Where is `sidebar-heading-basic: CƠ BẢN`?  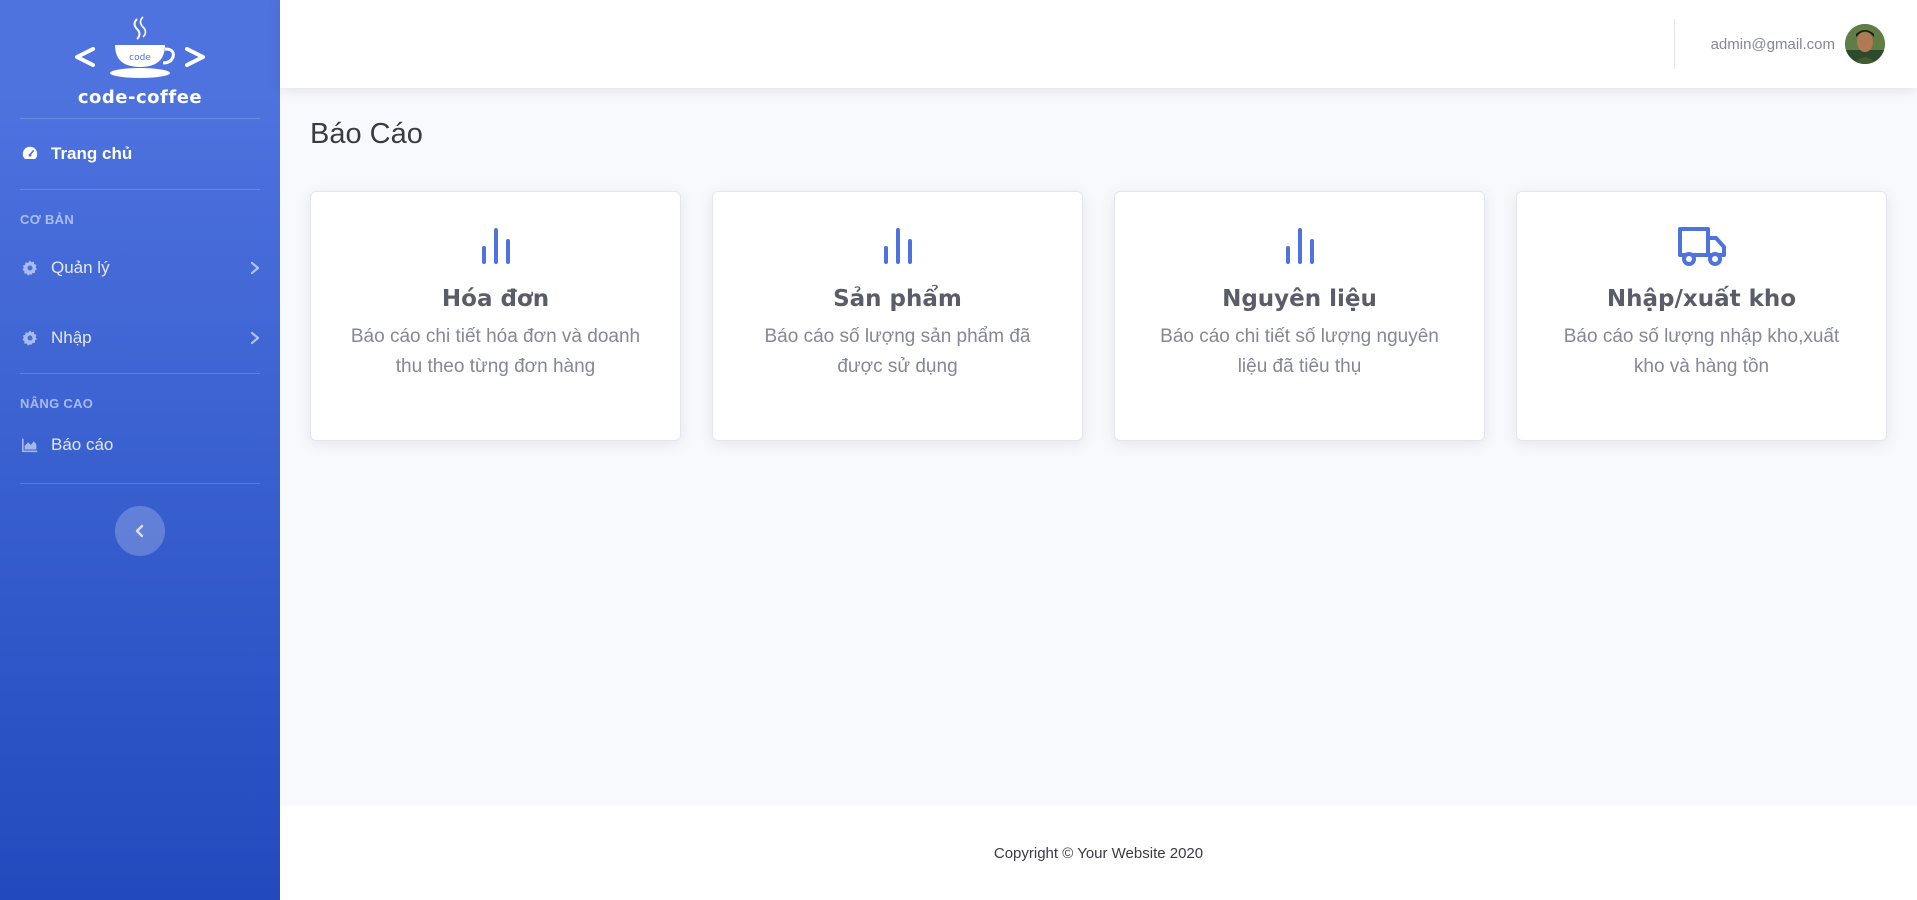 sidebar-heading-basic: CƠ BẢN is located at coordinates (47, 219).